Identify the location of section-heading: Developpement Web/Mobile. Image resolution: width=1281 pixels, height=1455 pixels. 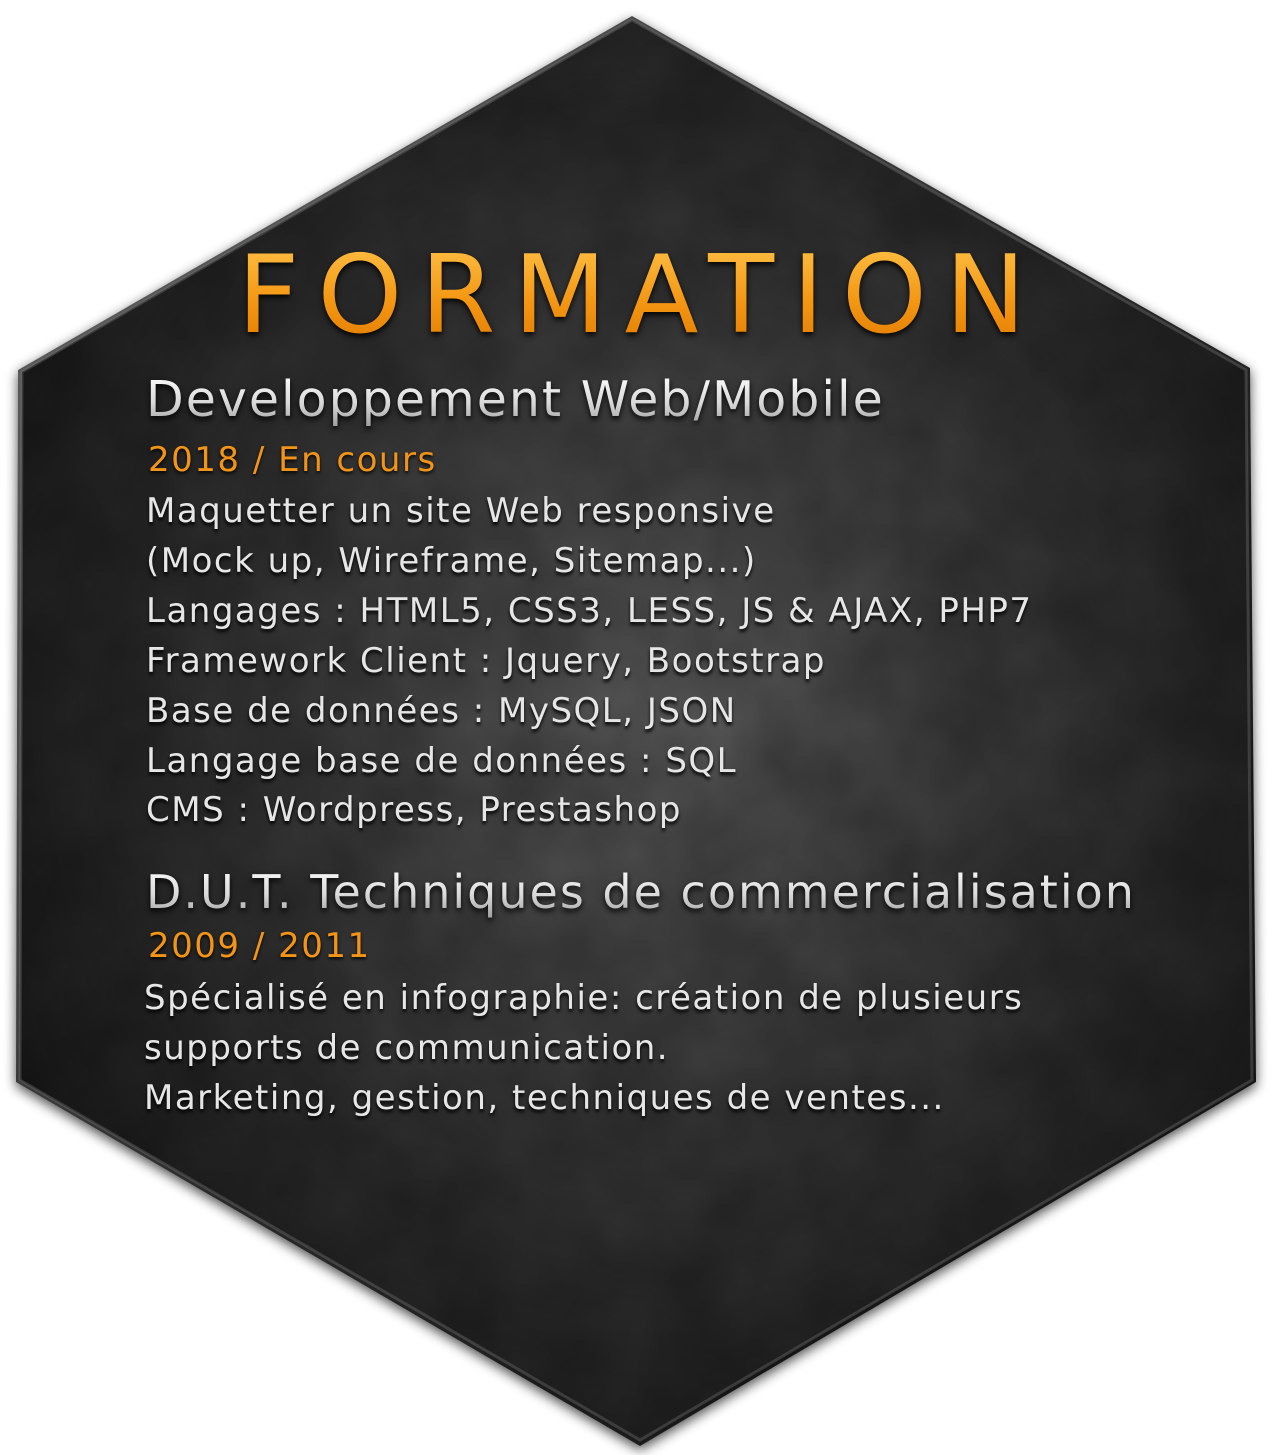
(515, 399).